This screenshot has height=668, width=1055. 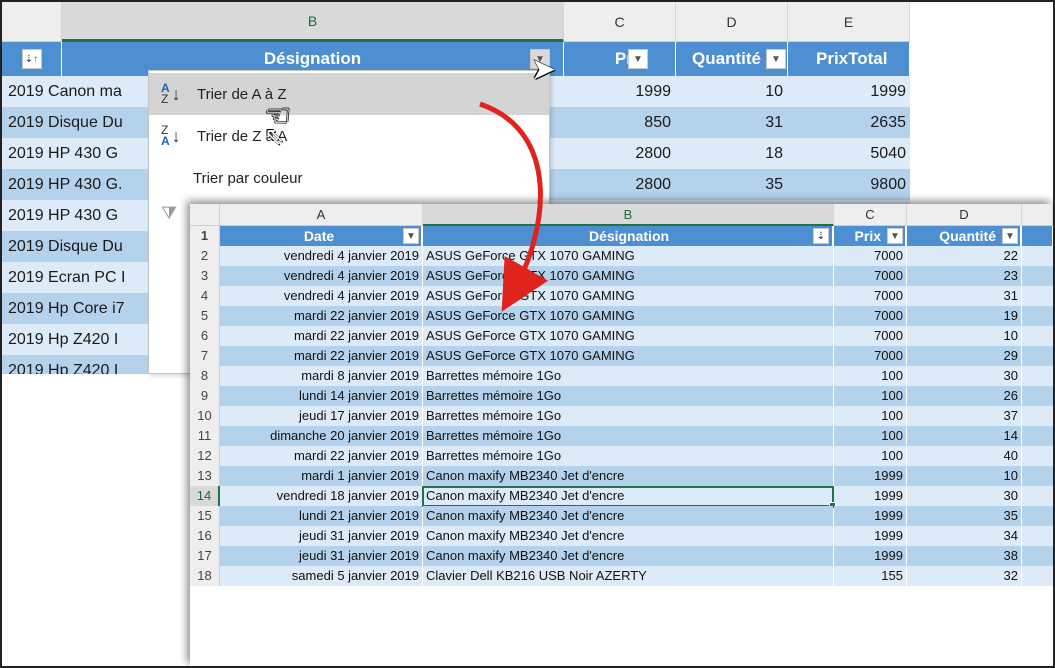 What do you see at coordinates (544, 69) in the screenshot?
I see `mouse-pointer-icon: ➤` at bounding box center [544, 69].